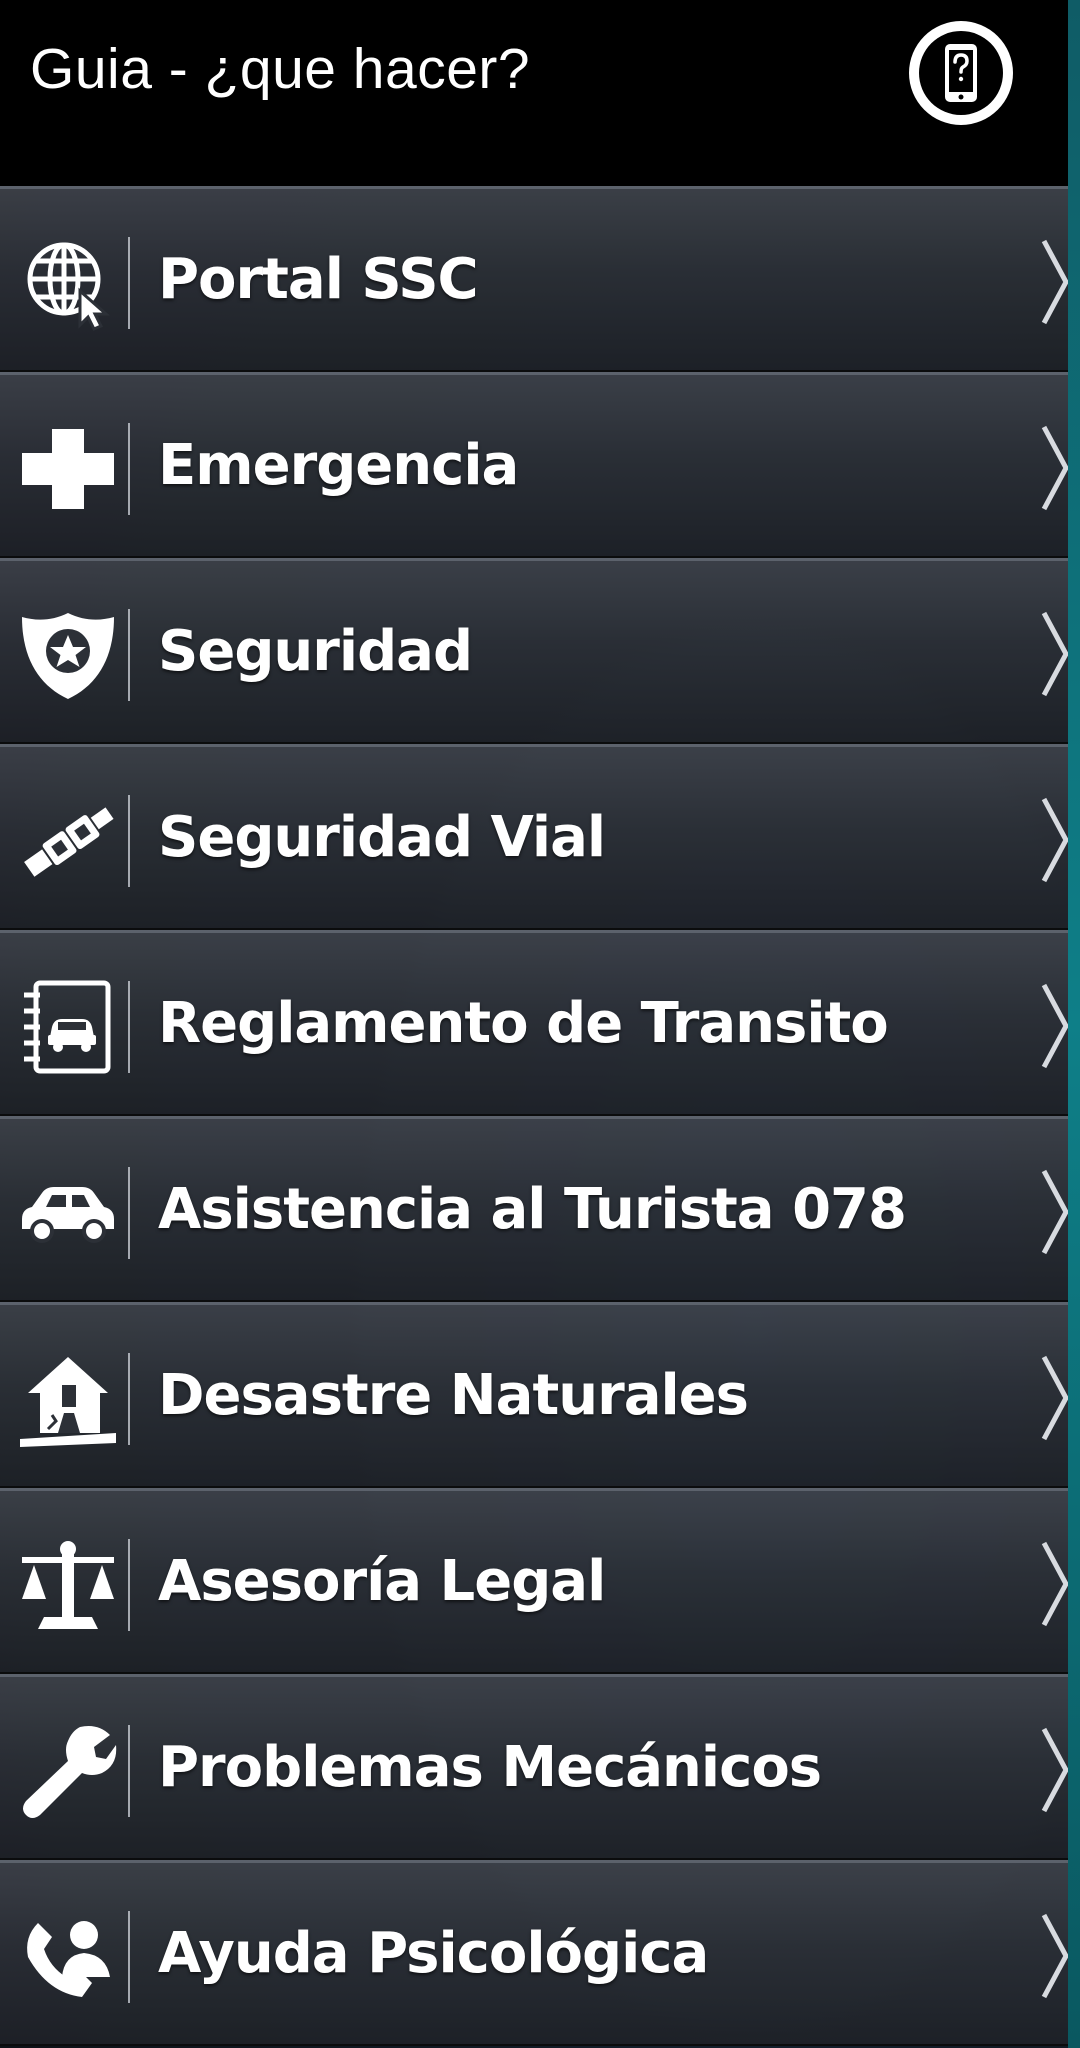 The image size is (1080, 2048). I want to click on scales-icon, so click(68, 1585).